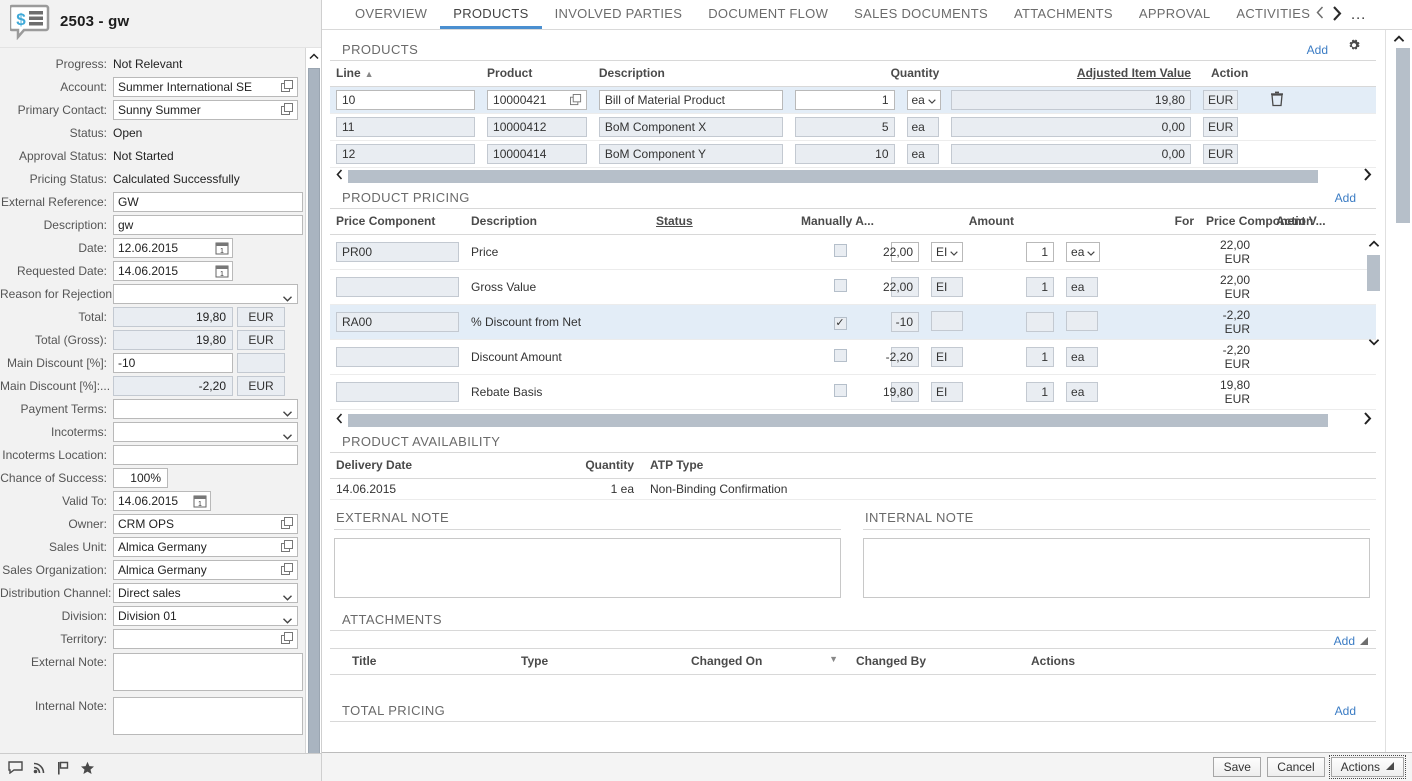 Image resolution: width=1412 pixels, height=781 pixels. I want to click on table-row: RA00 % Discount from Net ✓ -10 -2,20 EUR, so click(853, 322).